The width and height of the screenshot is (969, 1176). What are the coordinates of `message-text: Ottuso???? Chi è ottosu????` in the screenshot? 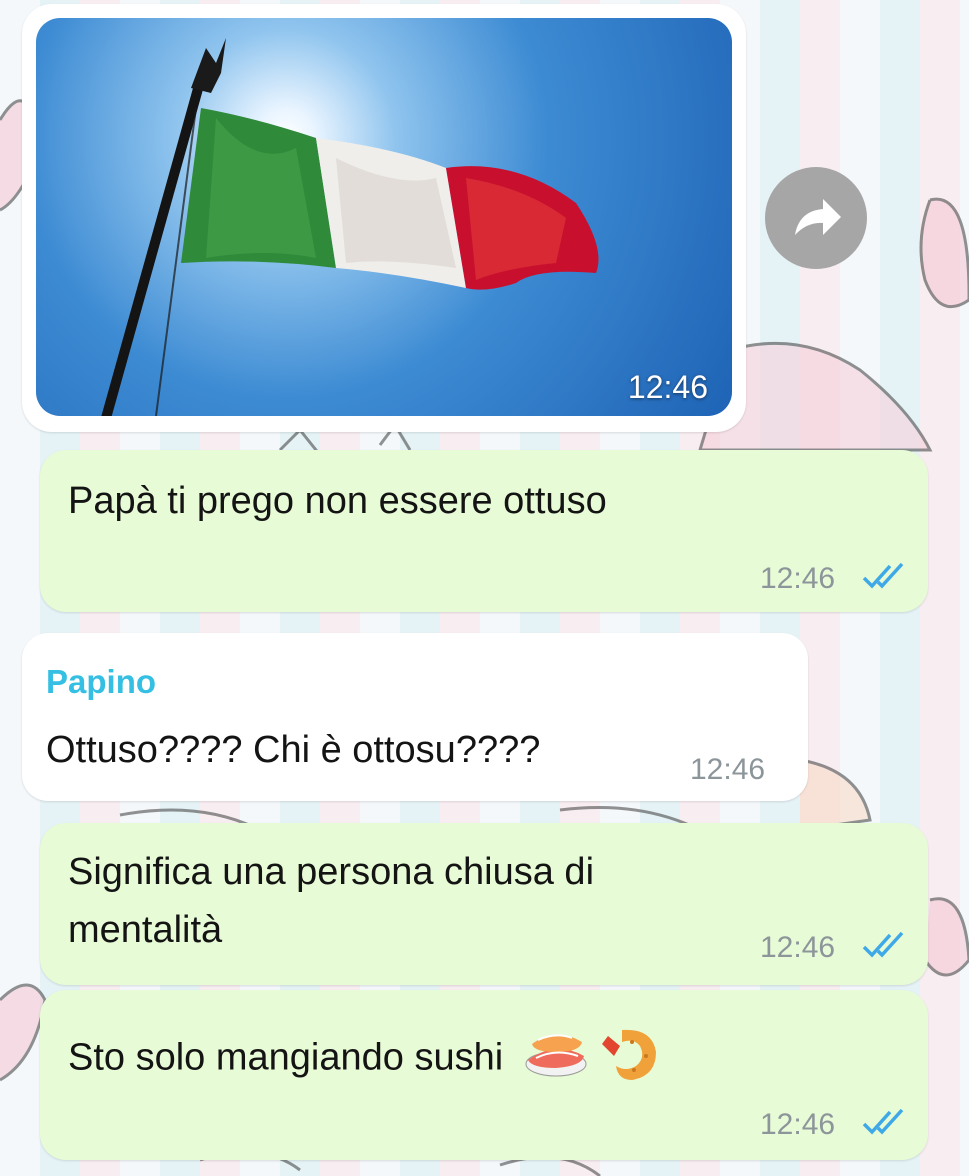 It's located at (293, 750).